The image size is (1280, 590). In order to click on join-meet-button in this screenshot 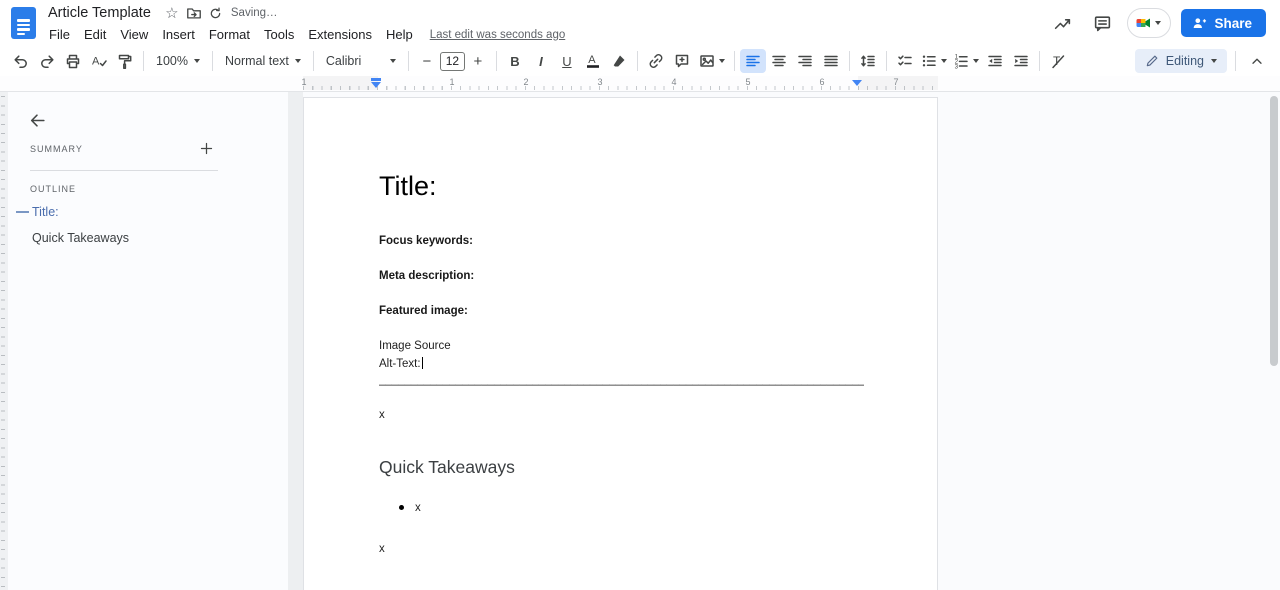, I will do `click(1149, 23)`.